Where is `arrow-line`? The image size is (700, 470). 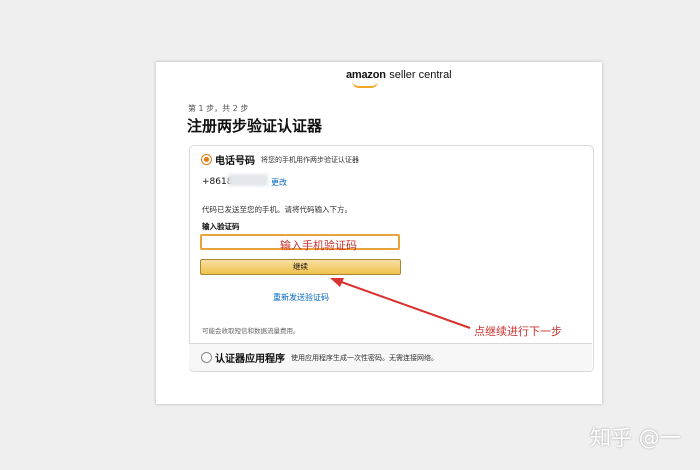 arrow-line is located at coordinates (401, 303).